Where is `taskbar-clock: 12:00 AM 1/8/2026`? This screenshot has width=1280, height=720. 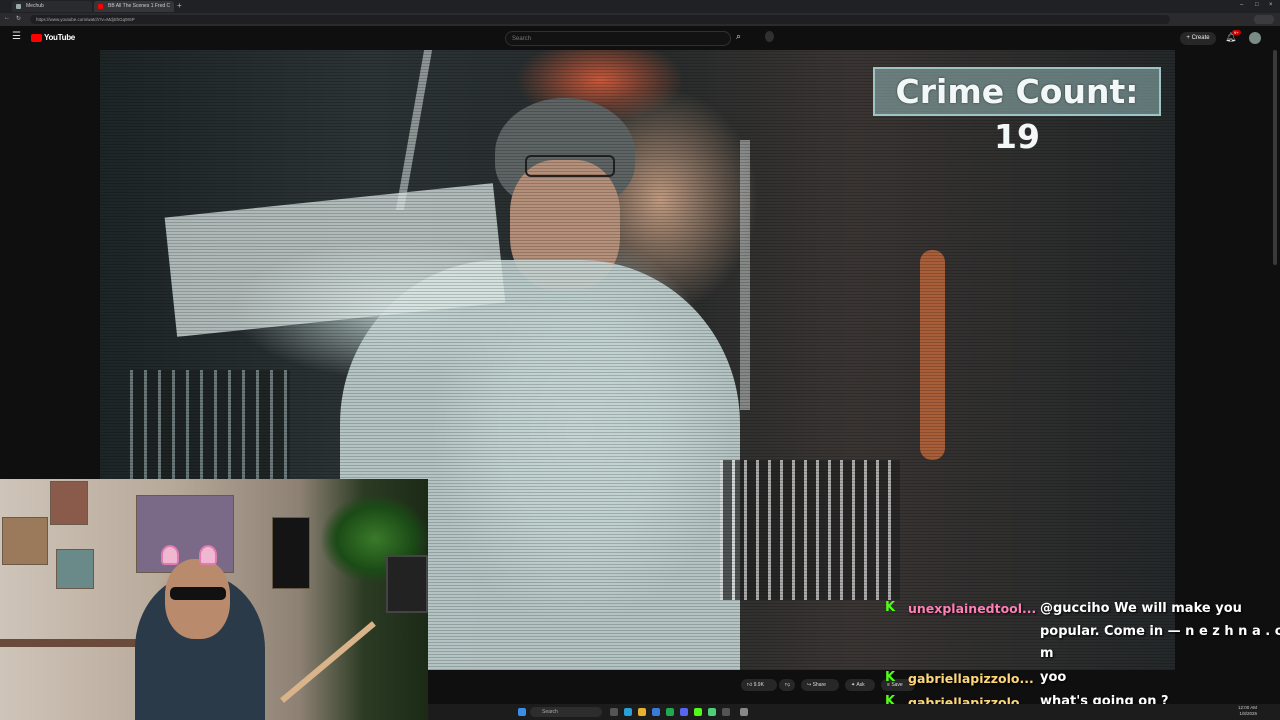
taskbar-clock: 12:00 AM 1/8/2026 is located at coordinates (1247, 711).